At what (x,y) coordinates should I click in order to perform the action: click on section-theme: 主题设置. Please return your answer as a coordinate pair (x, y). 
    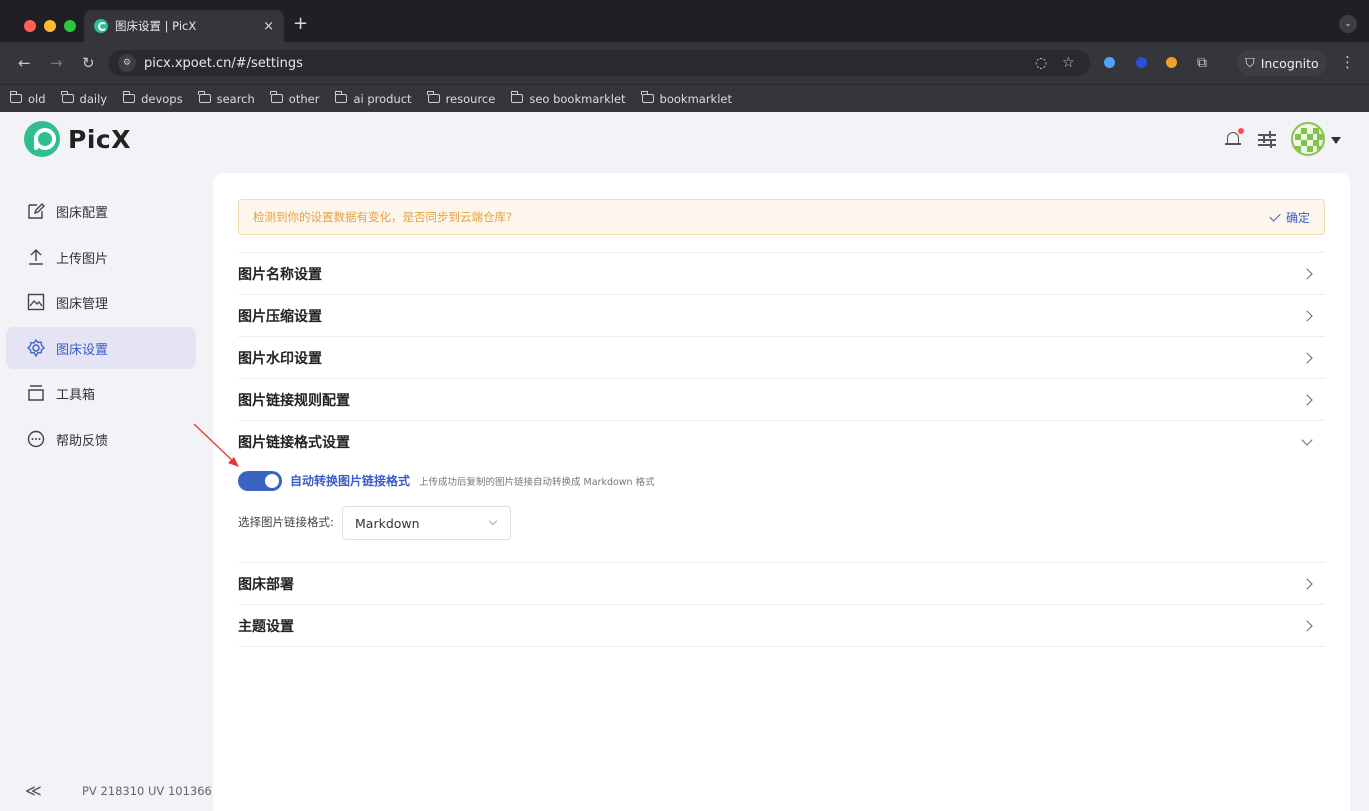
    Looking at the image, I should click on (781, 625).